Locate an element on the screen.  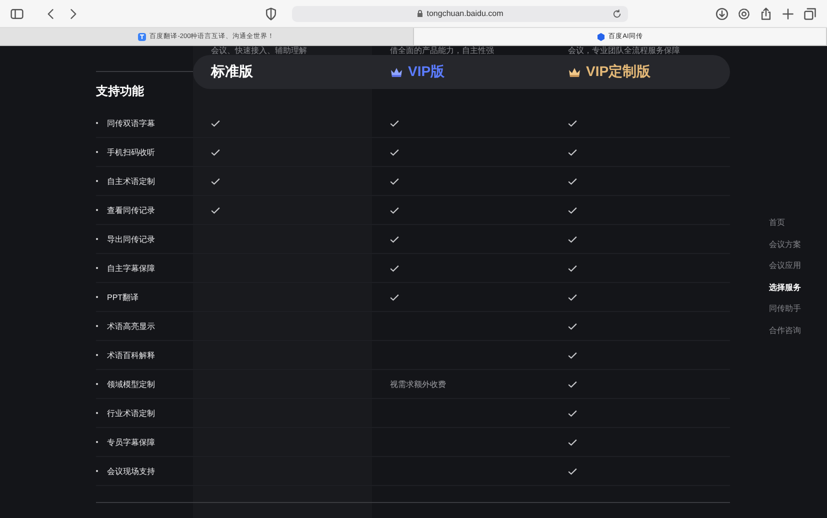
feature-label: 自主字幕保障 is located at coordinates (125, 268).